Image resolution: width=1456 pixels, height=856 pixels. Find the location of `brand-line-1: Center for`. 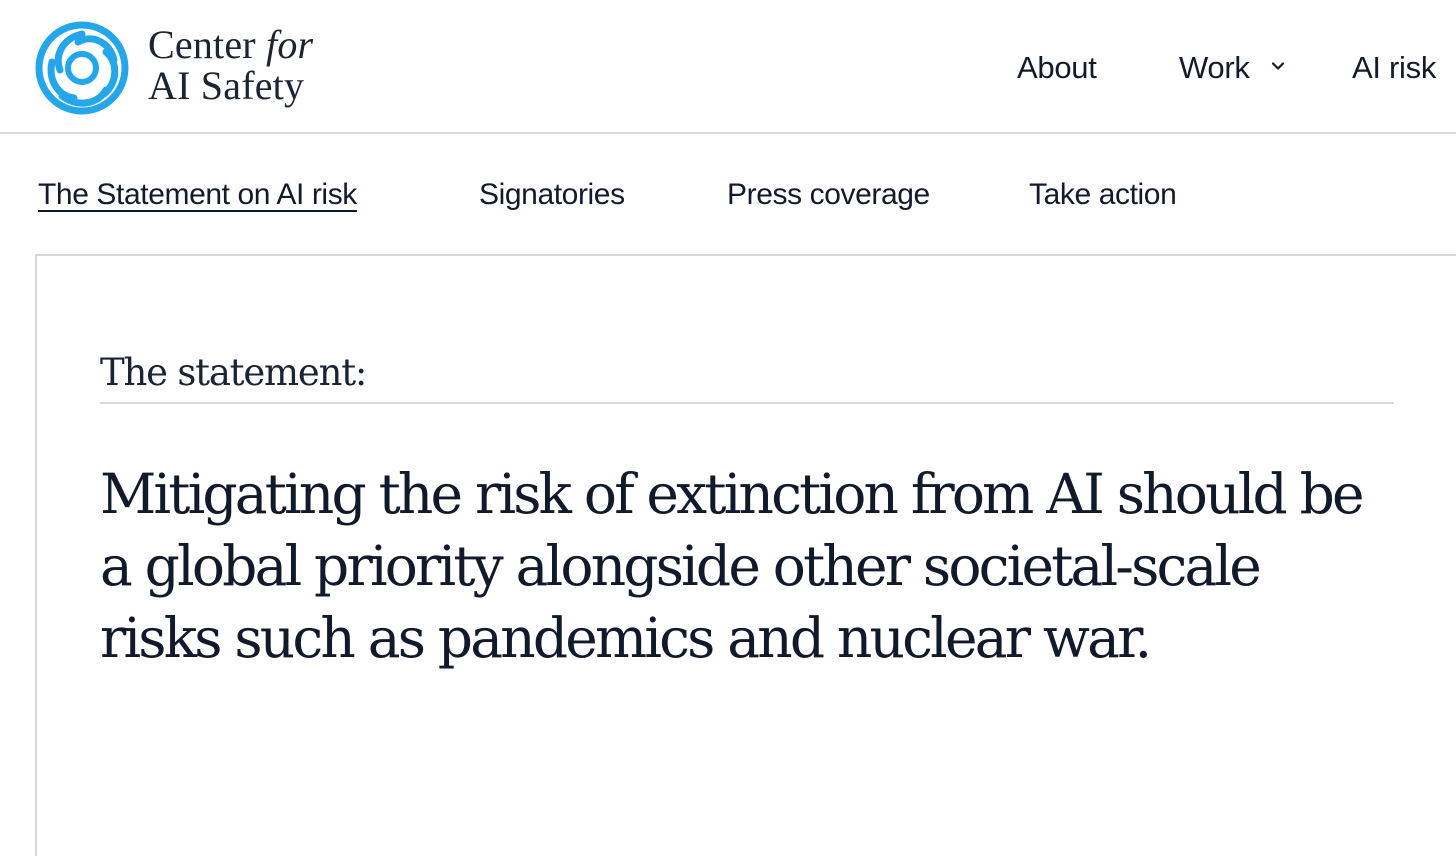

brand-line-1: Center for is located at coordinates (230, 44).